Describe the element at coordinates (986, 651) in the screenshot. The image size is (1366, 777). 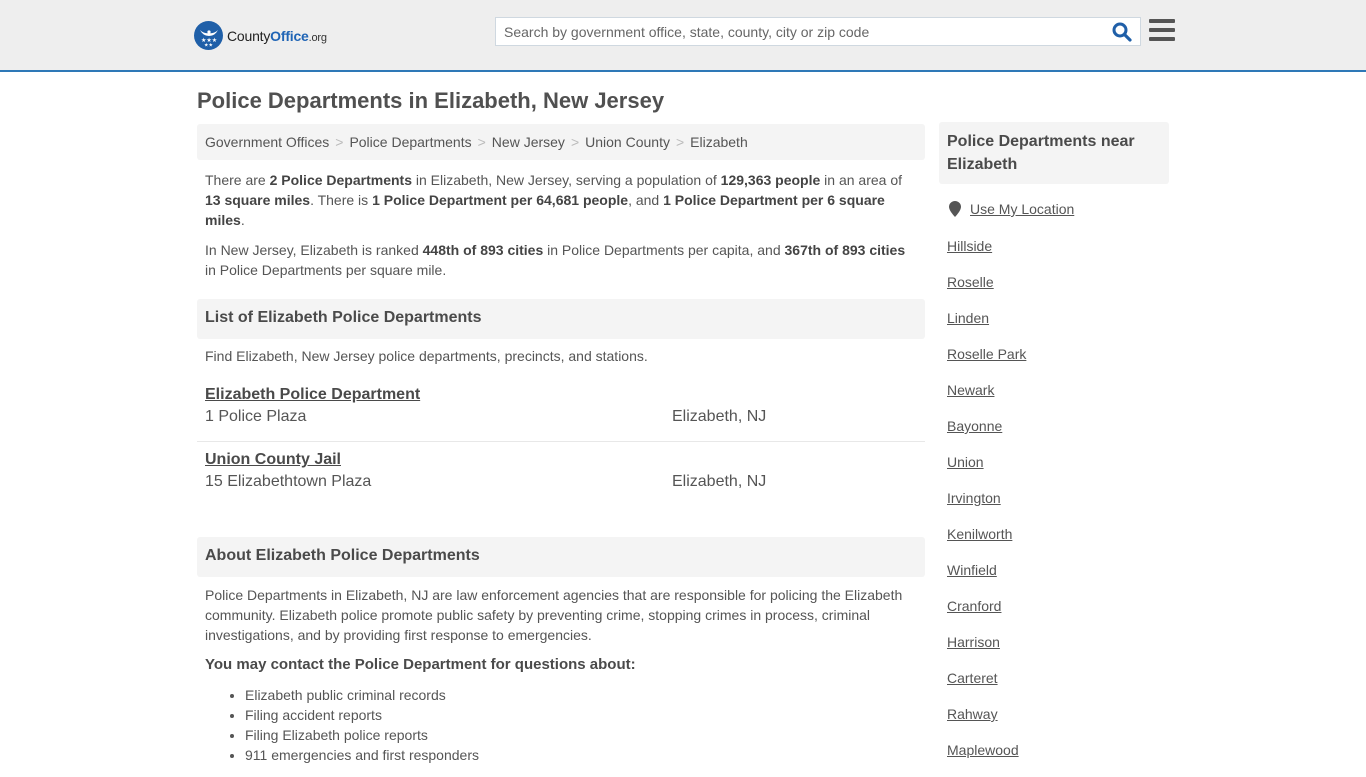
I see `nearby-city-link: Harrison` at that location.